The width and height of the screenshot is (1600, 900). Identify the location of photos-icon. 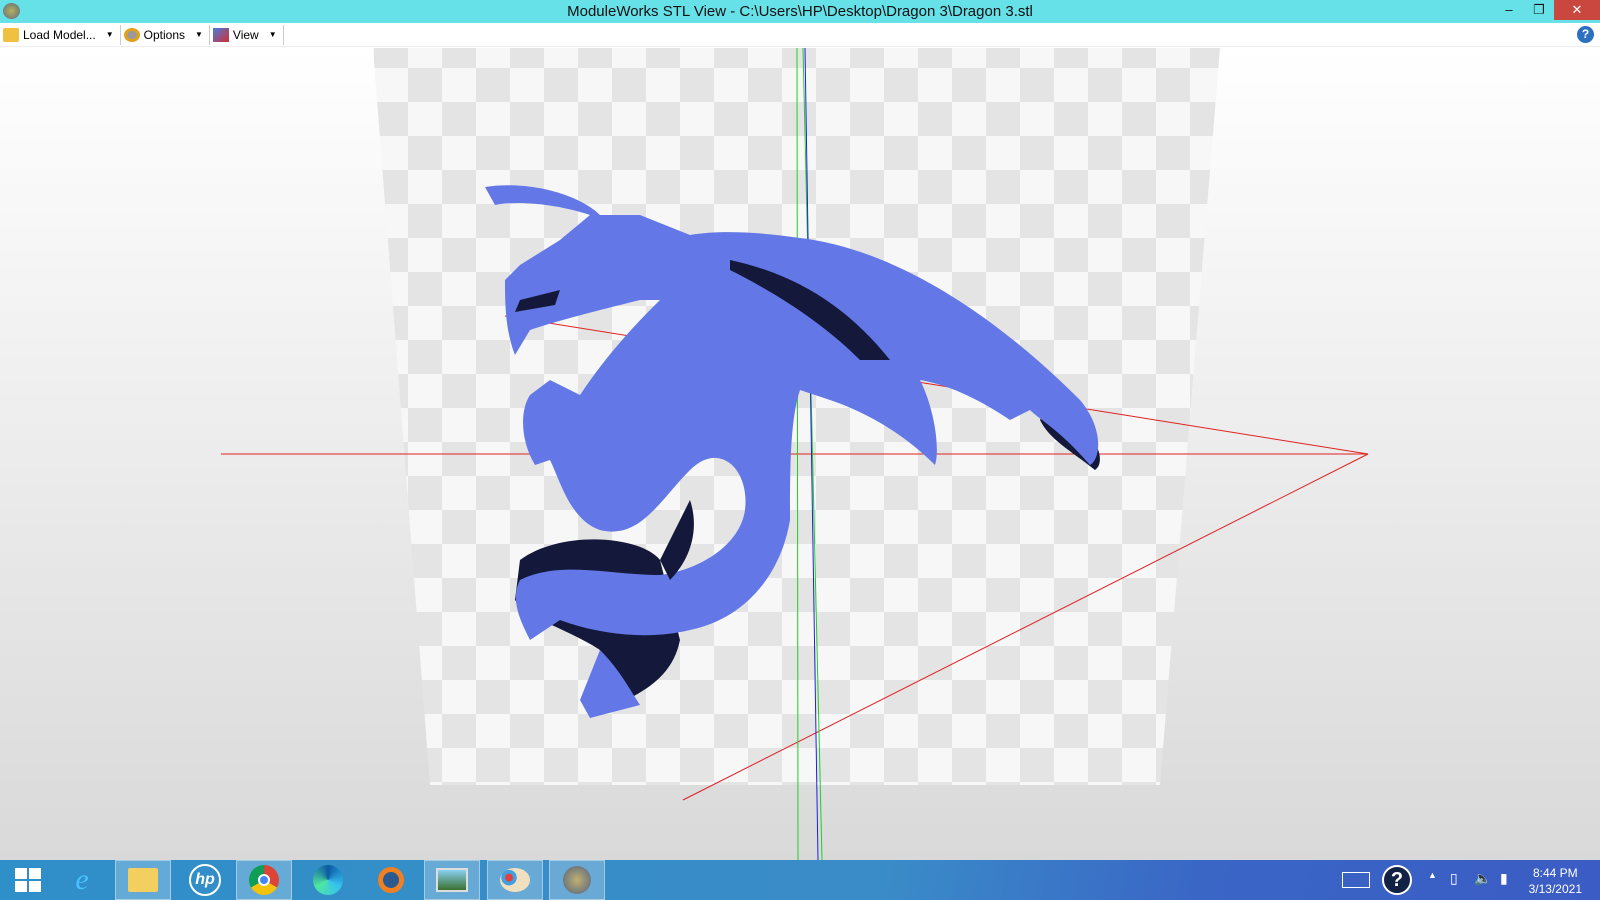
(452, 880).